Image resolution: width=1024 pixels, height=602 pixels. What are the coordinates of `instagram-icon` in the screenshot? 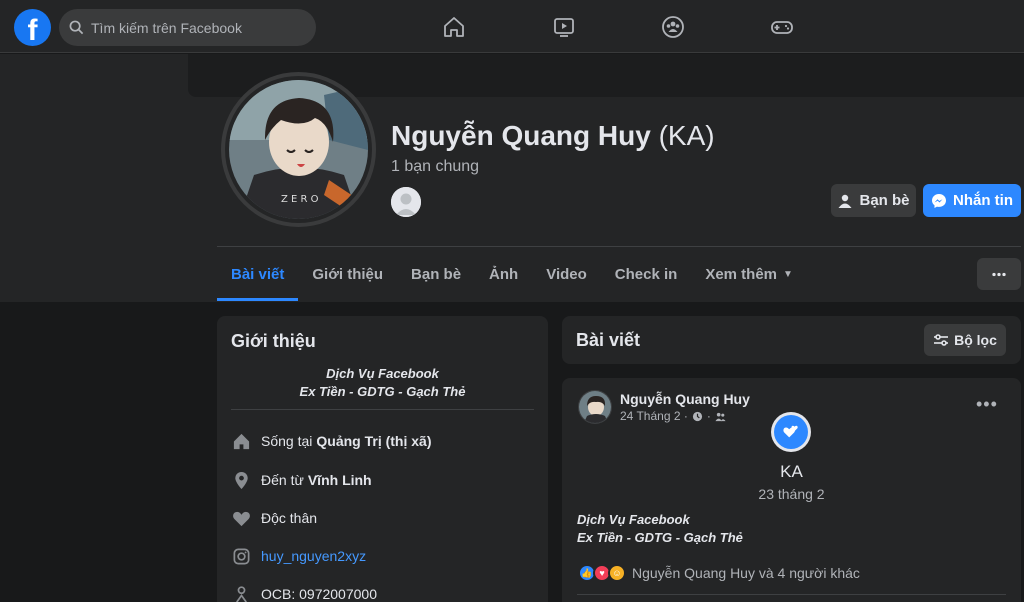 It's located at (241, 556).